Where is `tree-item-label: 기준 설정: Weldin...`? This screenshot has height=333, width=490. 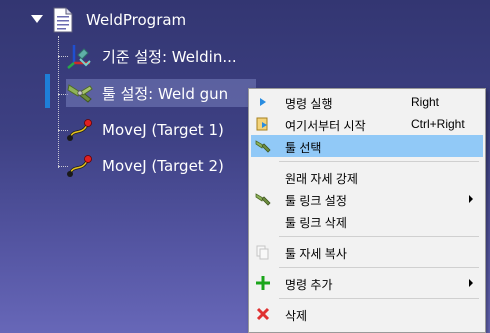 tree-item-label: 기준 설정: Weldin... is located at coordinates (169, 56).